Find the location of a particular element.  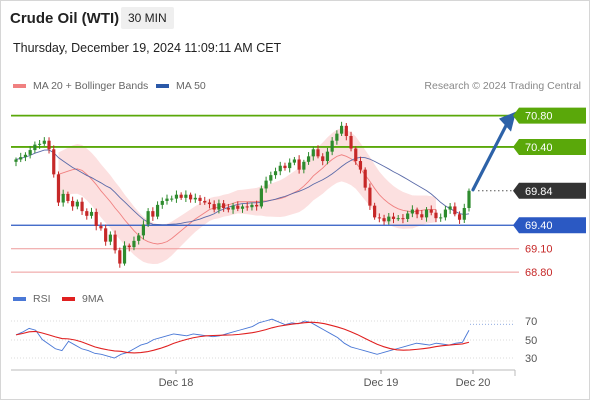

rsi-line is located at coordinates (242, 338).